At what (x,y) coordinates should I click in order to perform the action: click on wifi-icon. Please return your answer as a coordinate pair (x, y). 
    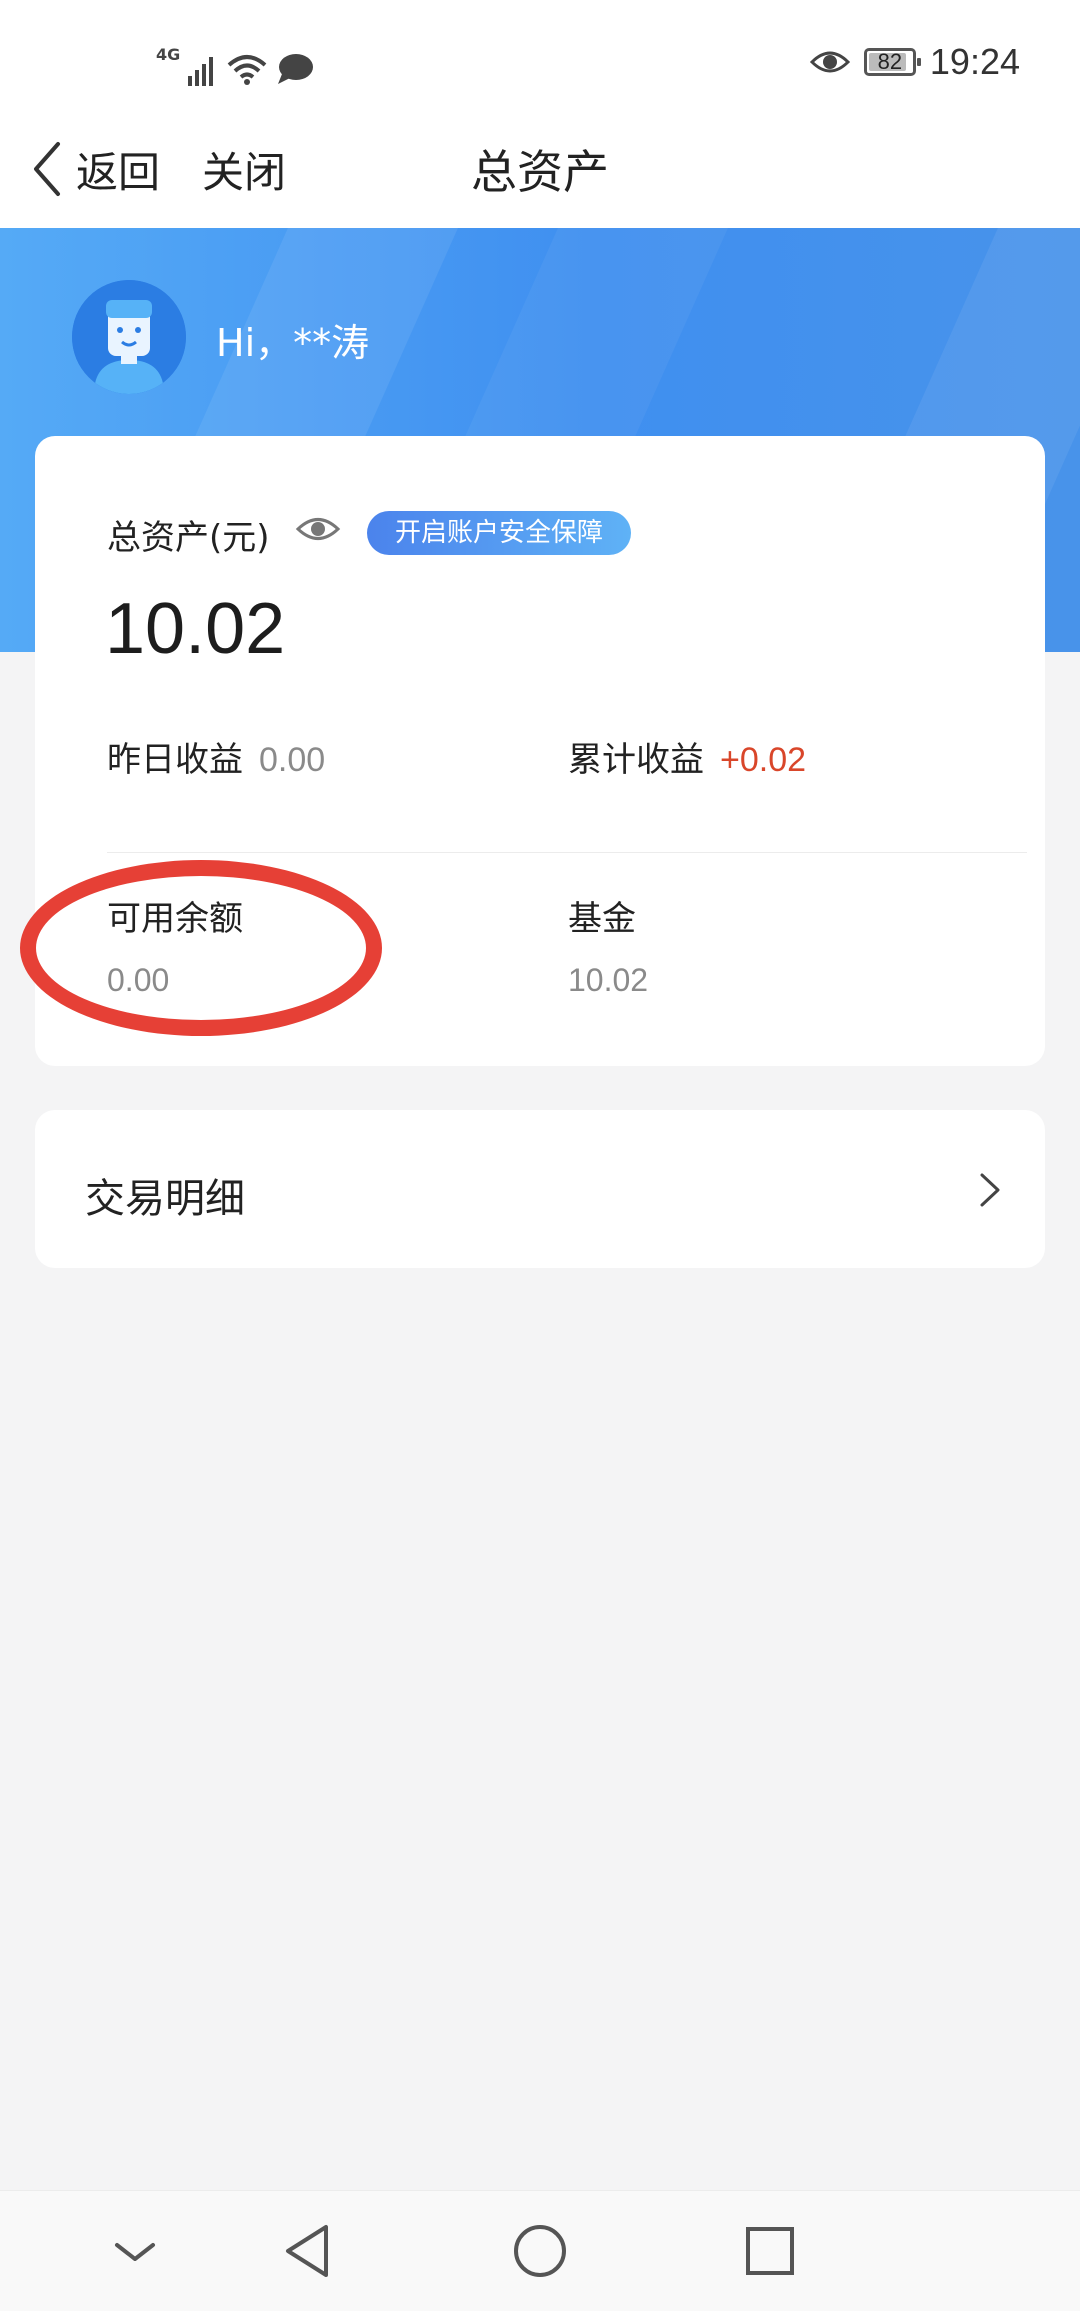
    Looking at the image, I should click on (247, 70).